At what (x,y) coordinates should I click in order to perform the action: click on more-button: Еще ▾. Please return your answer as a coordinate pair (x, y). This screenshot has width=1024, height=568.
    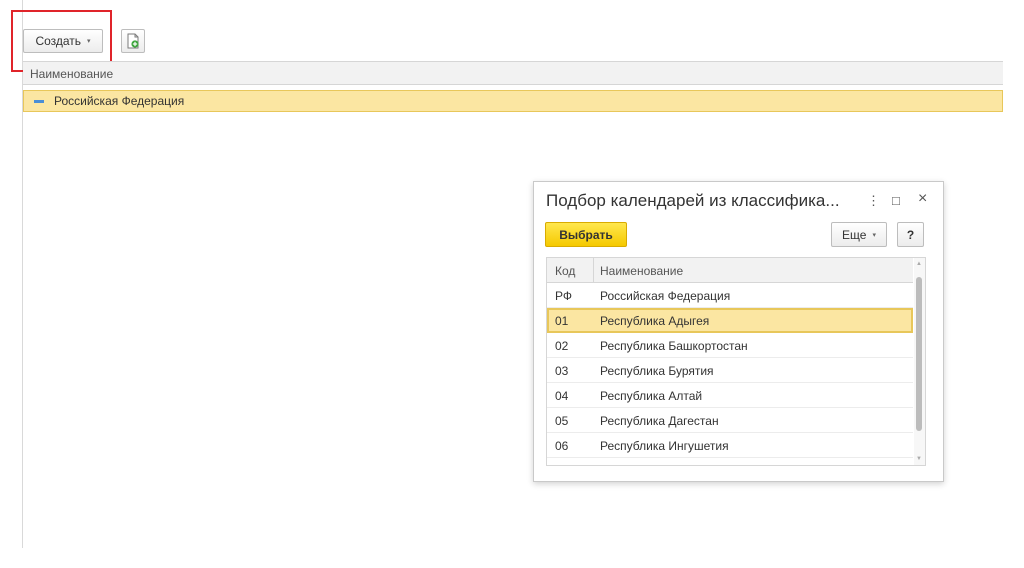
    Looking at the image, I should click on (859, 234).